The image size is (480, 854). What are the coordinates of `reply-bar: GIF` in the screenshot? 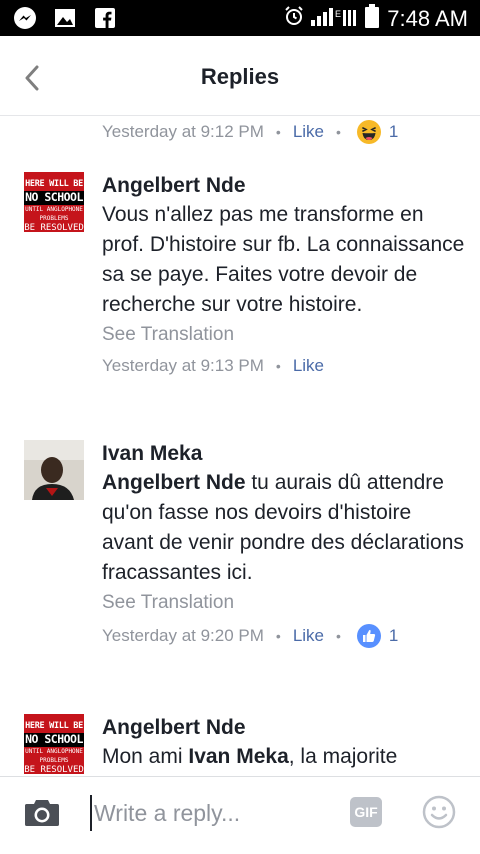 It's located at (240, 811).